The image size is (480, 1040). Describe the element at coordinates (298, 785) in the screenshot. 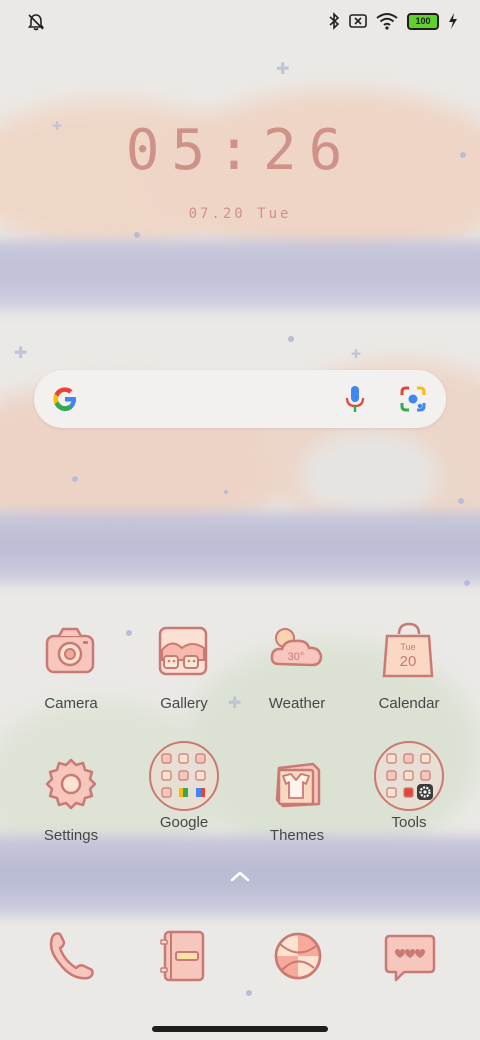

I see `themes-icon` at that location.